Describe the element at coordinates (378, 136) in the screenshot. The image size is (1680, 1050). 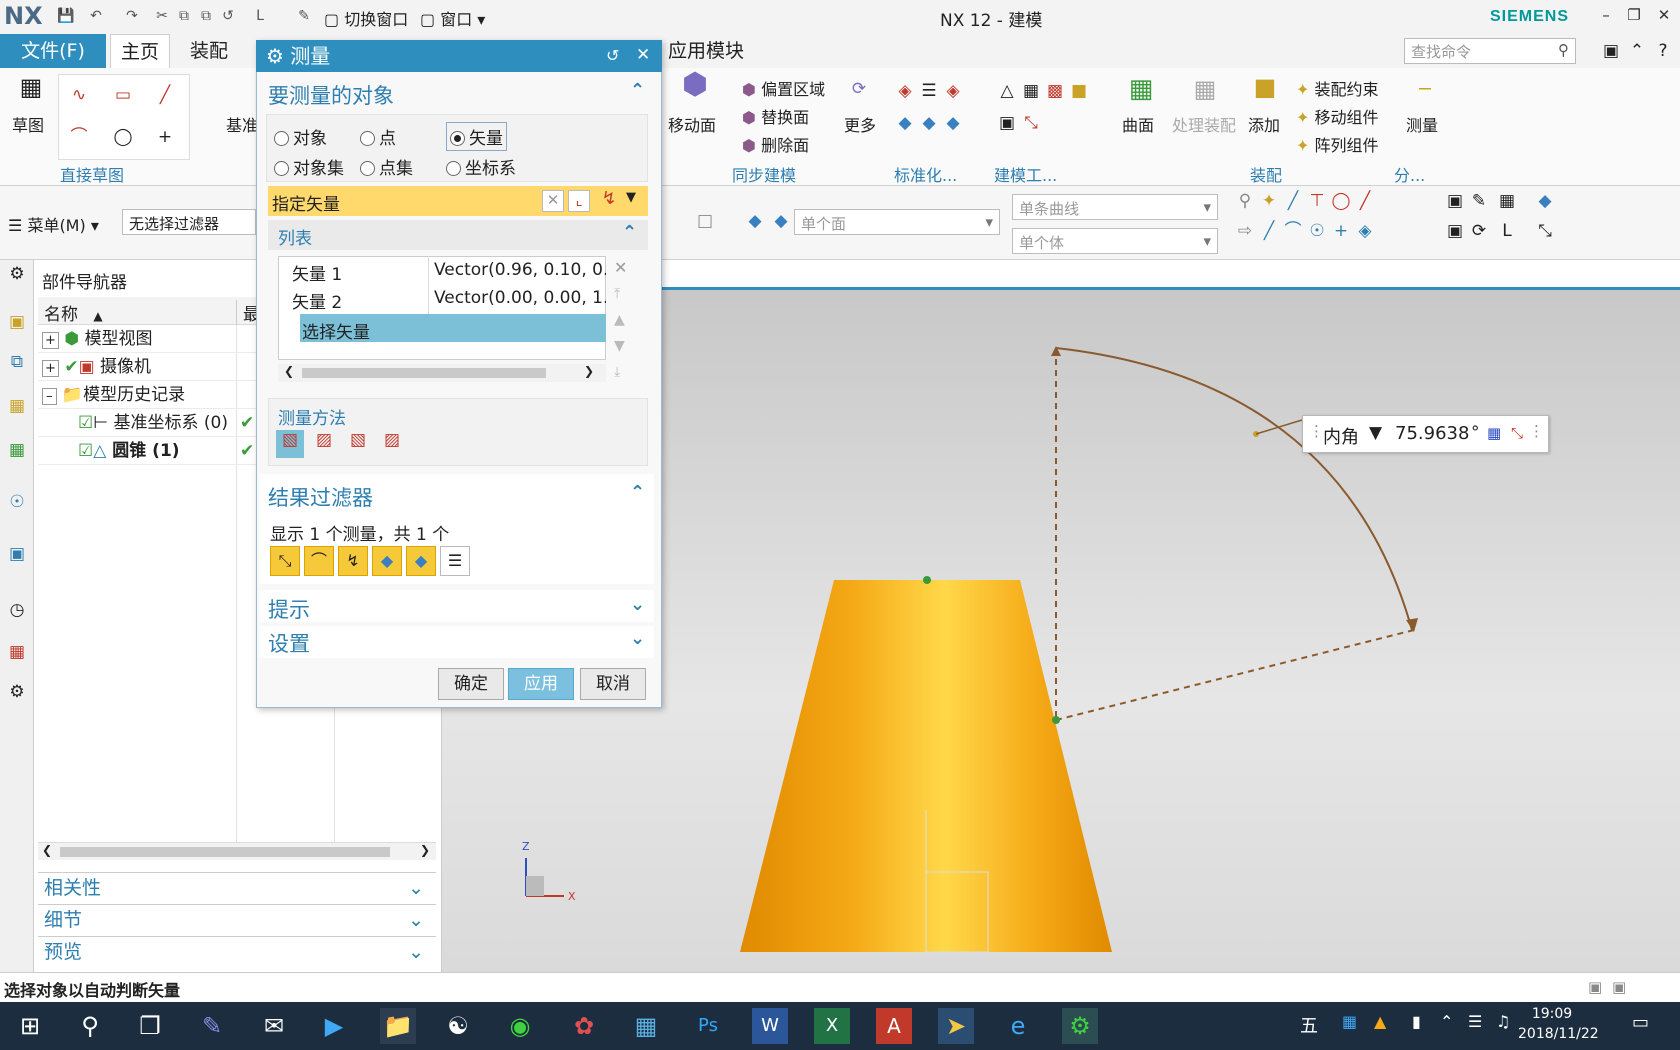
I see `radio-point: 点` at that location.